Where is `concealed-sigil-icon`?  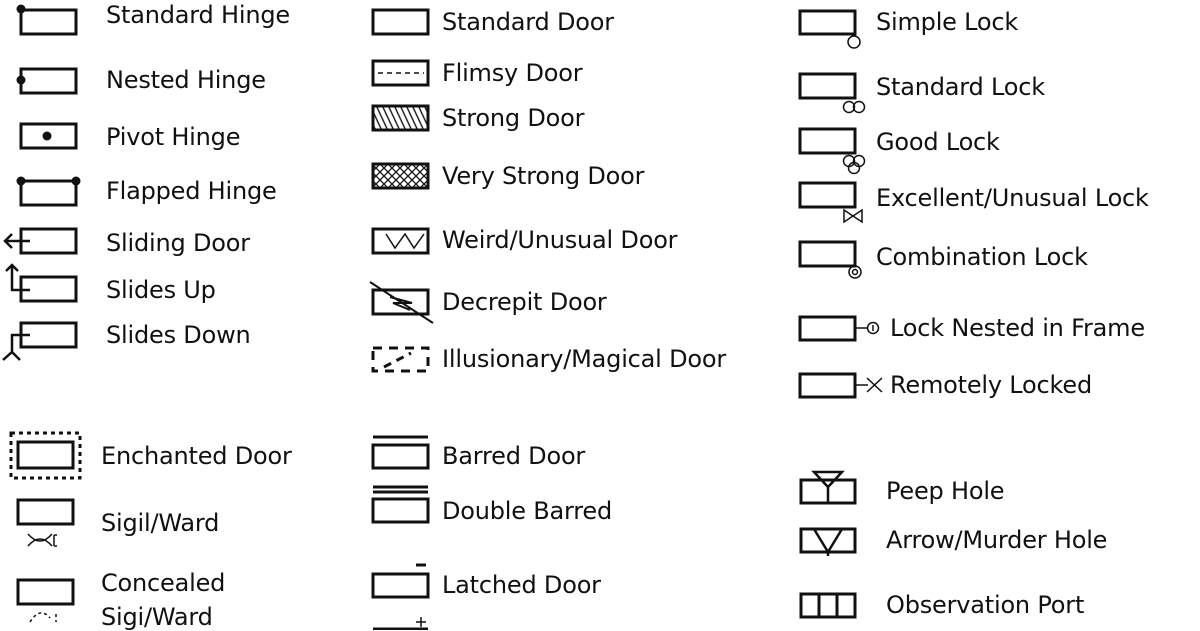 concealed-sigil-icon is located at coordinates (45, 600).